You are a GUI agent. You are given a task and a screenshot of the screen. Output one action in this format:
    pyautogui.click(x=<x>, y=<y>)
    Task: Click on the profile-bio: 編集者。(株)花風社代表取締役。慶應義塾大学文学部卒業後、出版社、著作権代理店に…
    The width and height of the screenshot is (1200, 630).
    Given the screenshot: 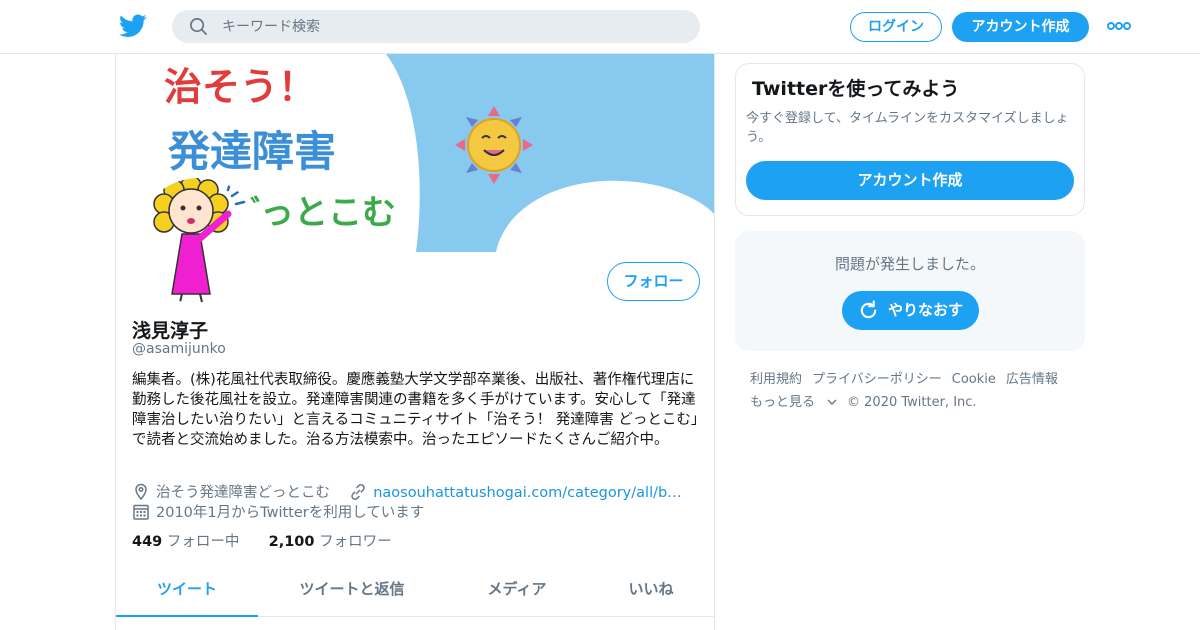 What is the action you would take?
    pyautogui.click(x=415, y=410)
    